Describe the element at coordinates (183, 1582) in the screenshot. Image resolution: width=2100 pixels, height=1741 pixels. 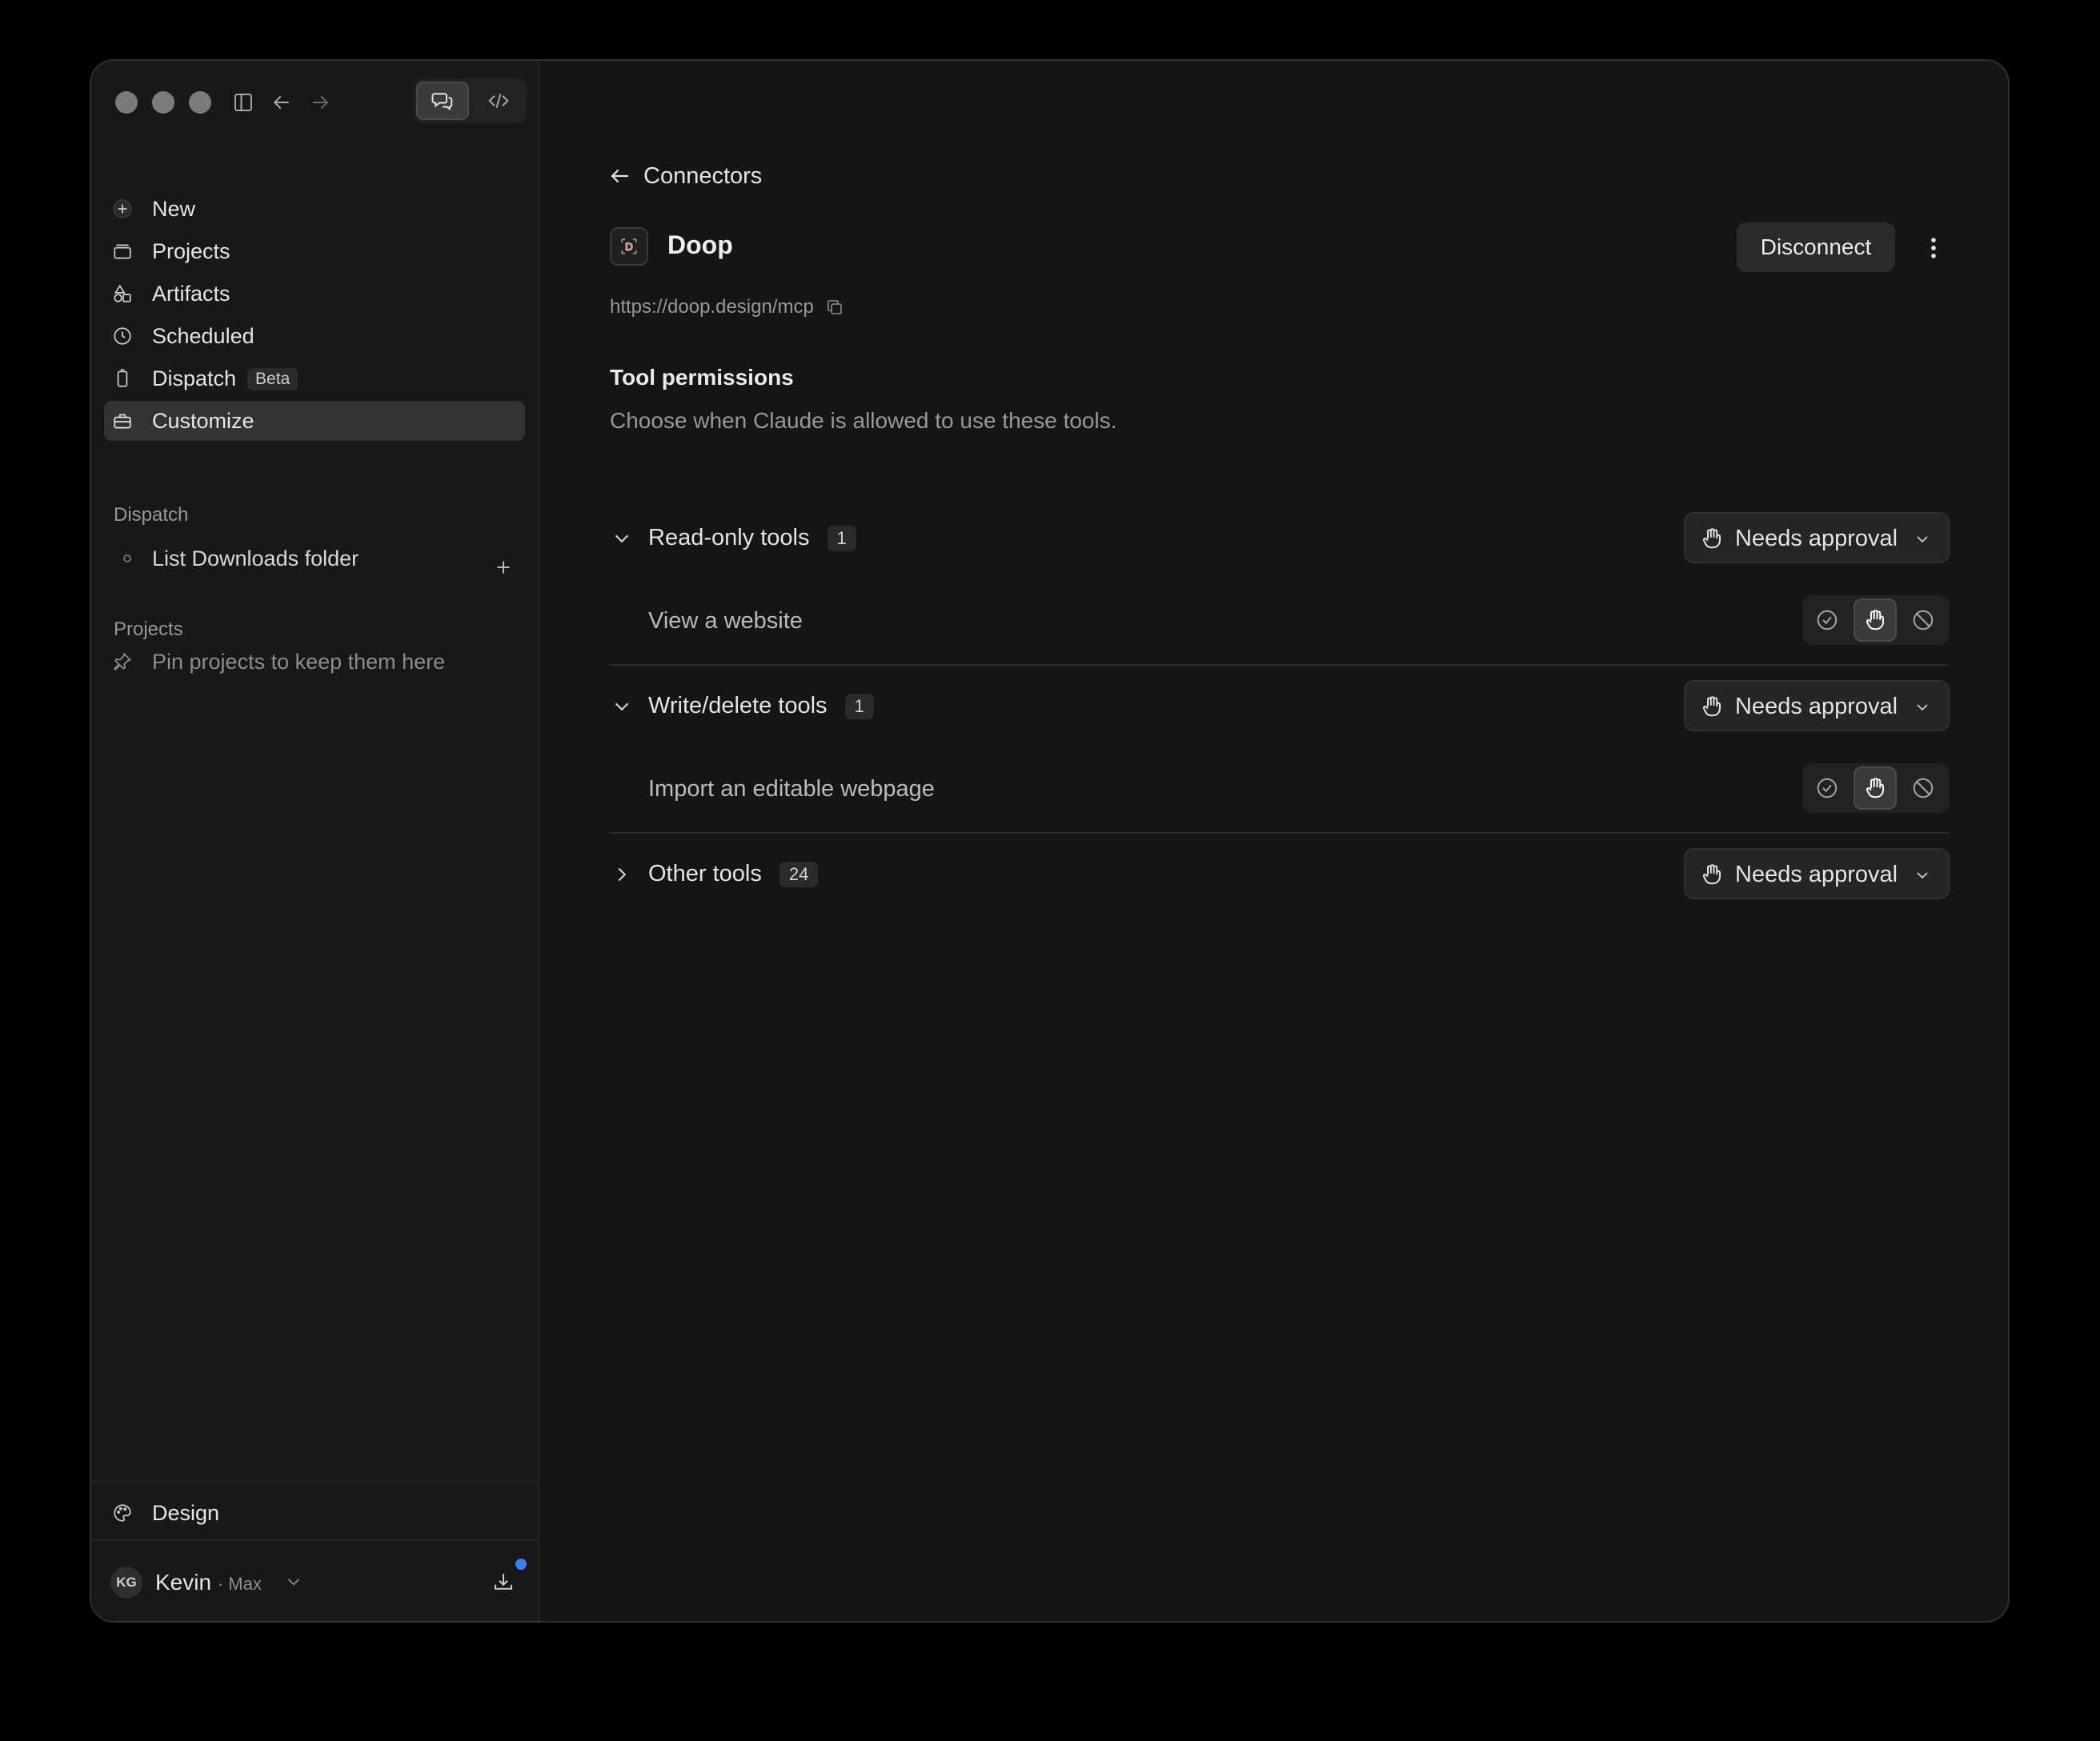
I see `user-name: Kevin` at that location.